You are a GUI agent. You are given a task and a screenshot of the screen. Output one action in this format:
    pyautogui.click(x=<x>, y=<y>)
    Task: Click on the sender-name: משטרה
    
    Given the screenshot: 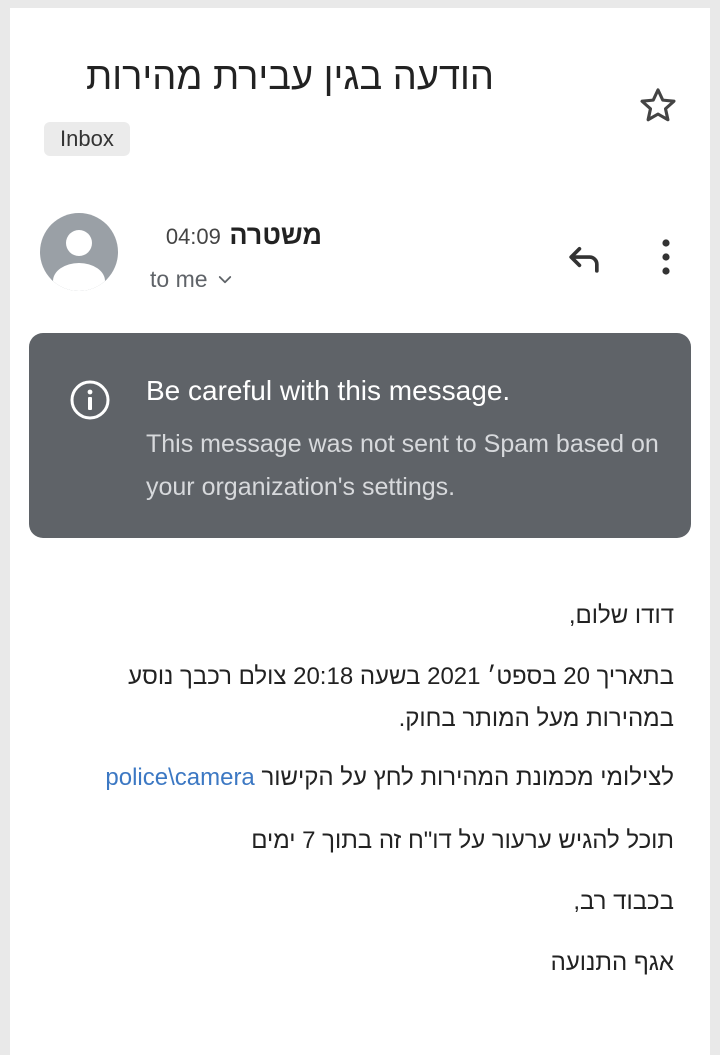 What is the action you would take?
    pyautogui.click(x=275, y=235)
    